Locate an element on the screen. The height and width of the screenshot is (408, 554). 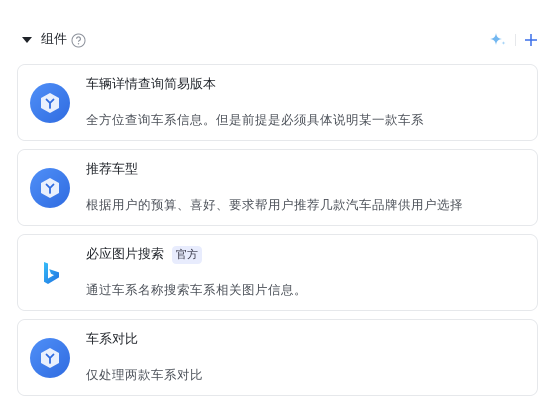
plugin-name: 车系对比 is located at coordinates (112, 340).